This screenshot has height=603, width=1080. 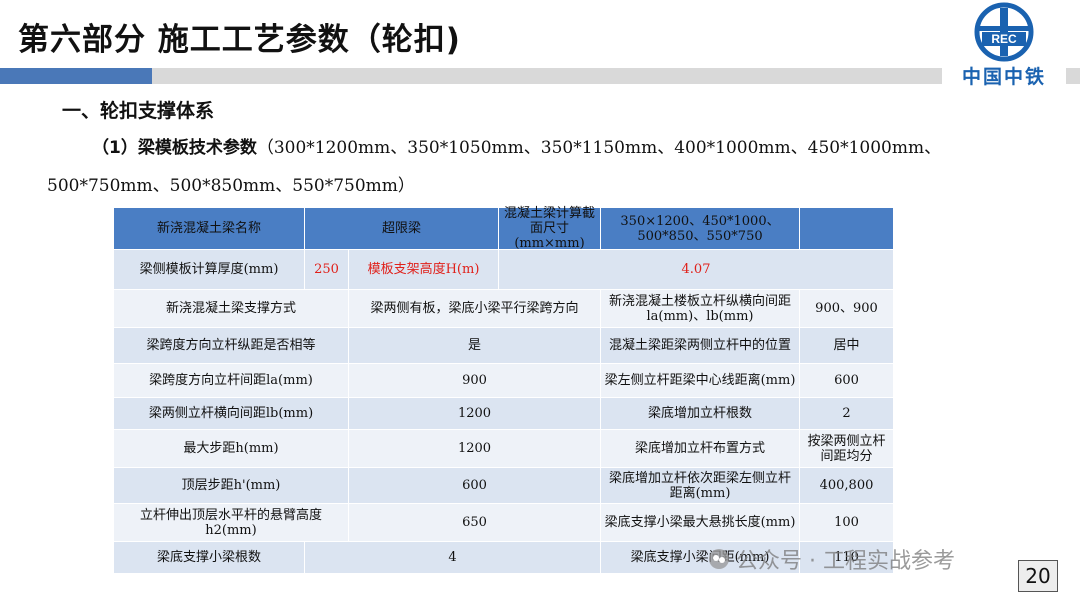 What do you see at coordinates (231, 486) in the screenshot?
I see `table-cell: 顶层步距h'(mm)` at bounding box center [231, 486].